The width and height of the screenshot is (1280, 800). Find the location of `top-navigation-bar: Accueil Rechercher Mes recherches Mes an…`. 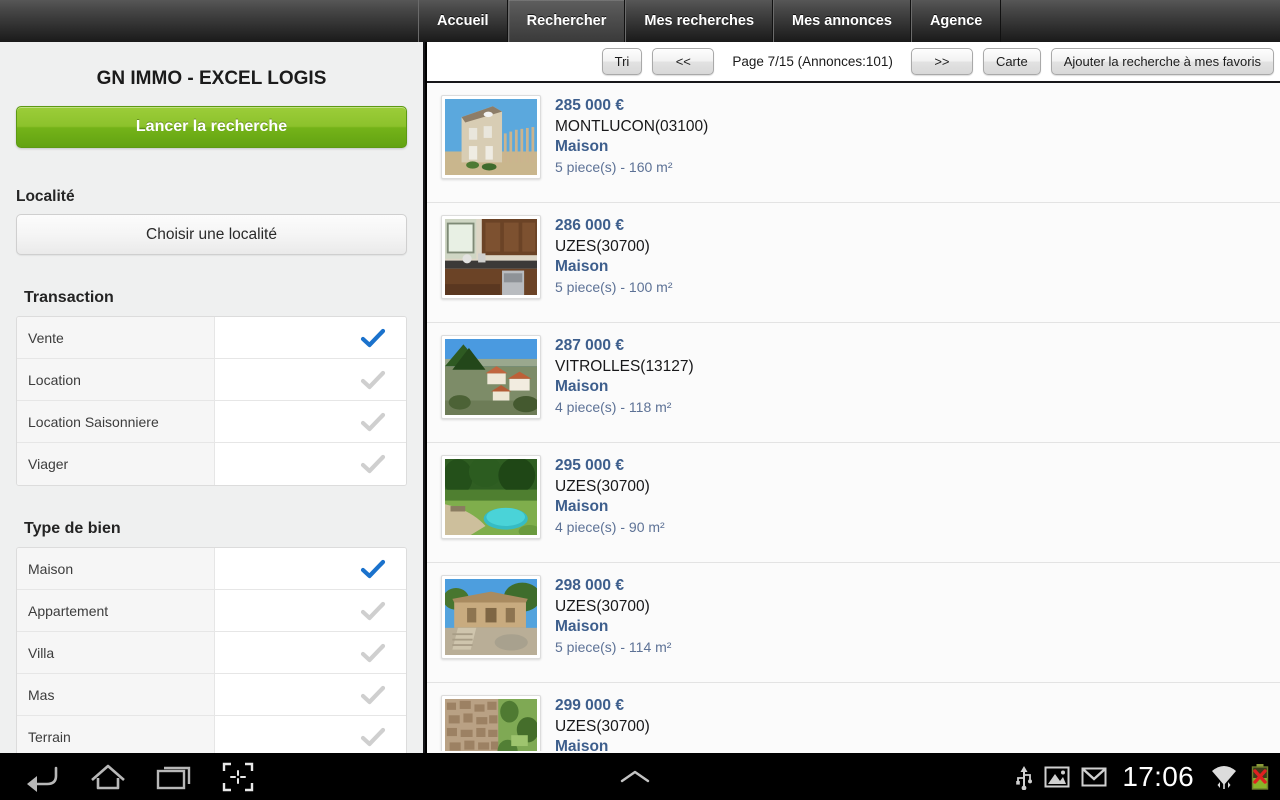

top-navigation-bar: Accueil Rechercher Mes recherches Mes an… is located at coordinates (640, 21).